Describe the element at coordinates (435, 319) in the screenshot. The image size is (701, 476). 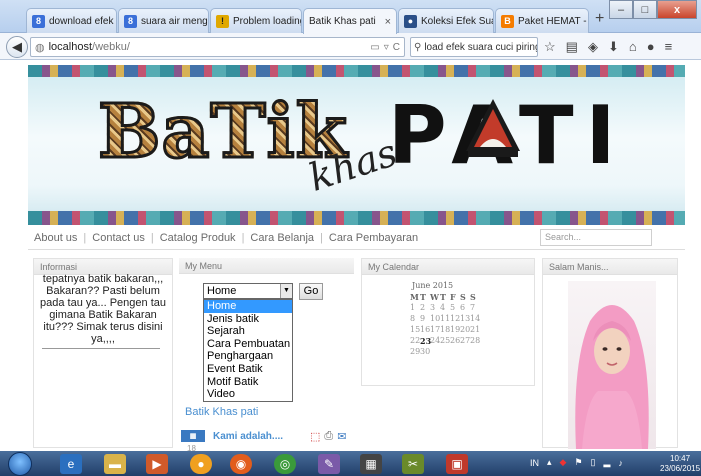
I see `calendar-day: 10` at that location.